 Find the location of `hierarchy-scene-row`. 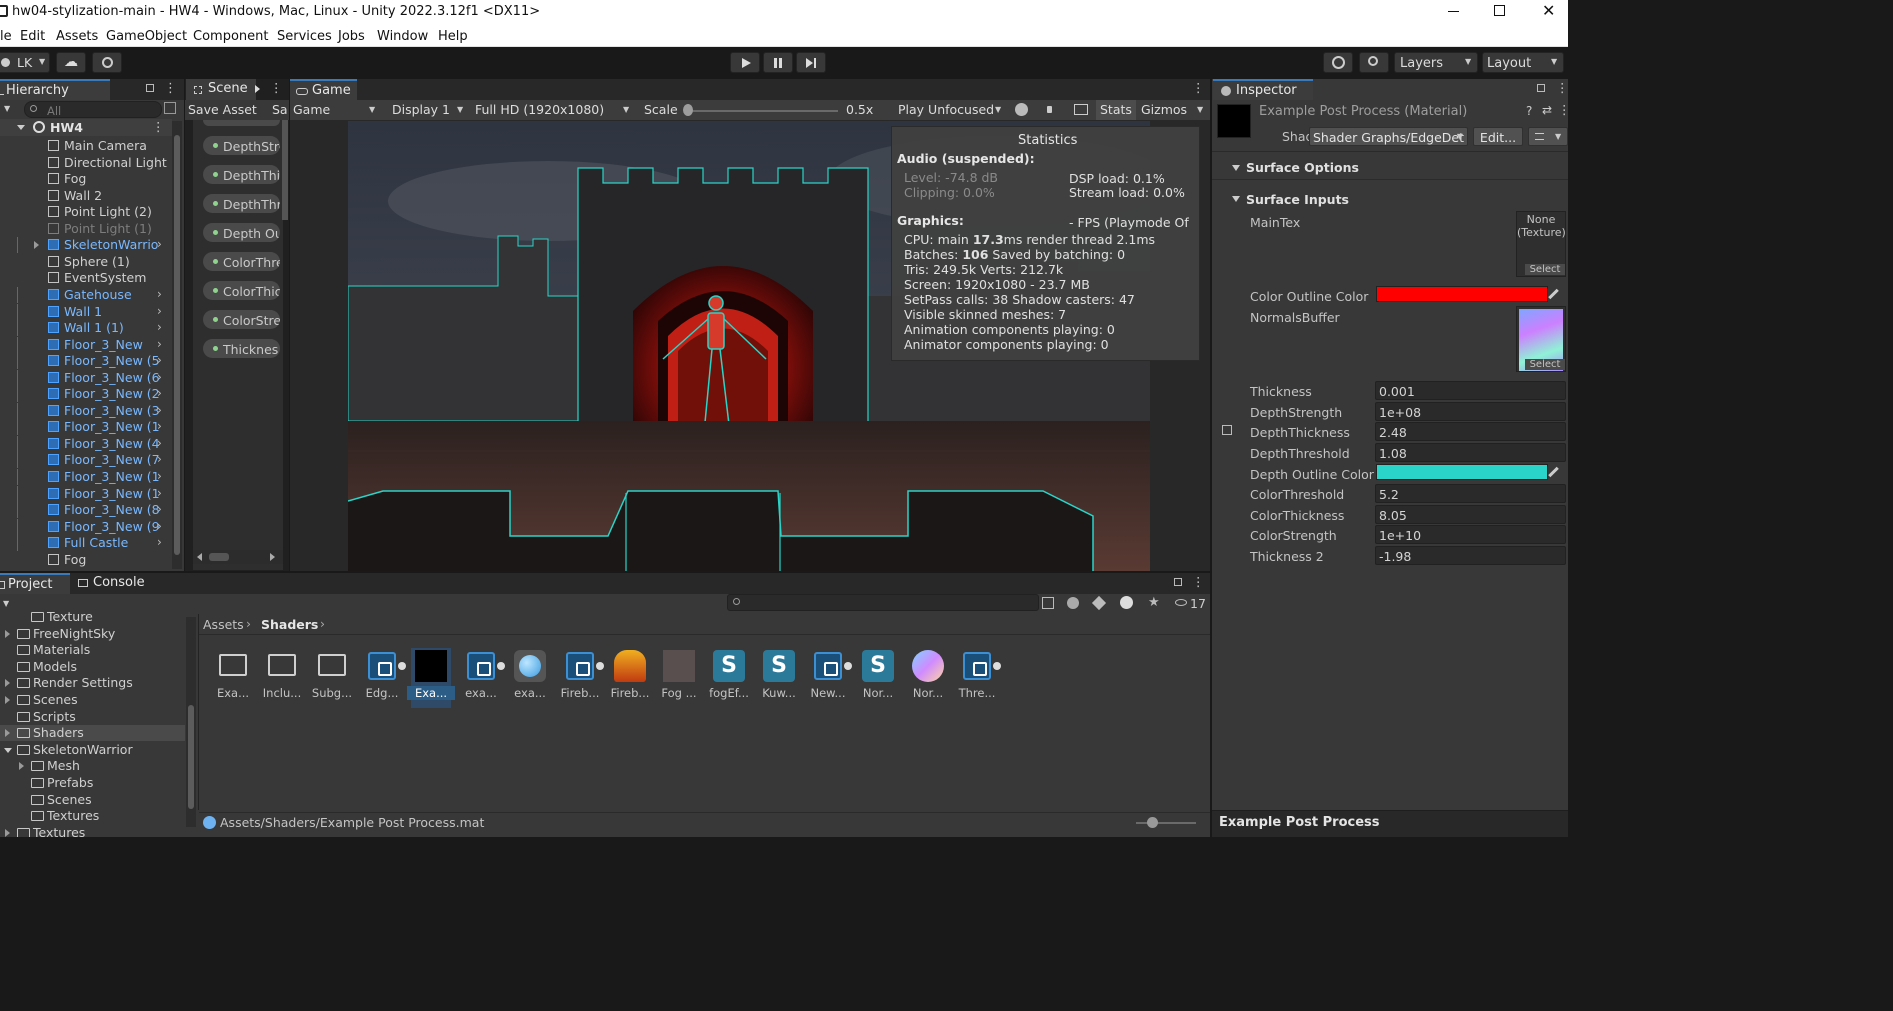

hierarchy-scene-row is located at coordinates (86, 127).